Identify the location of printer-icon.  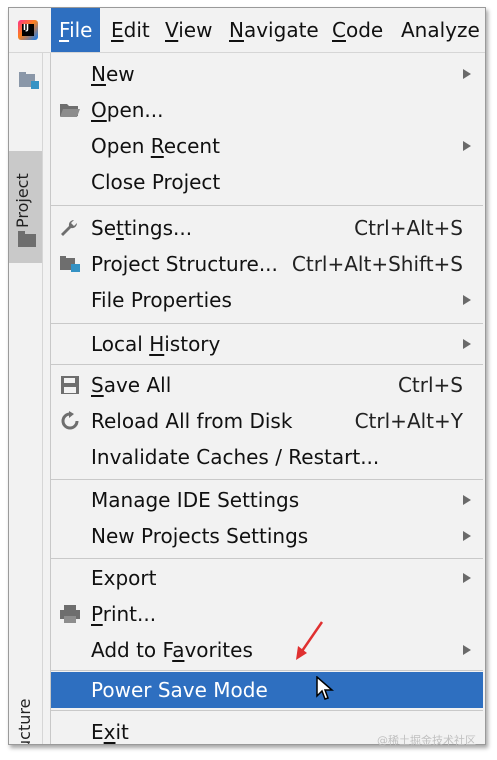
(70, 614).